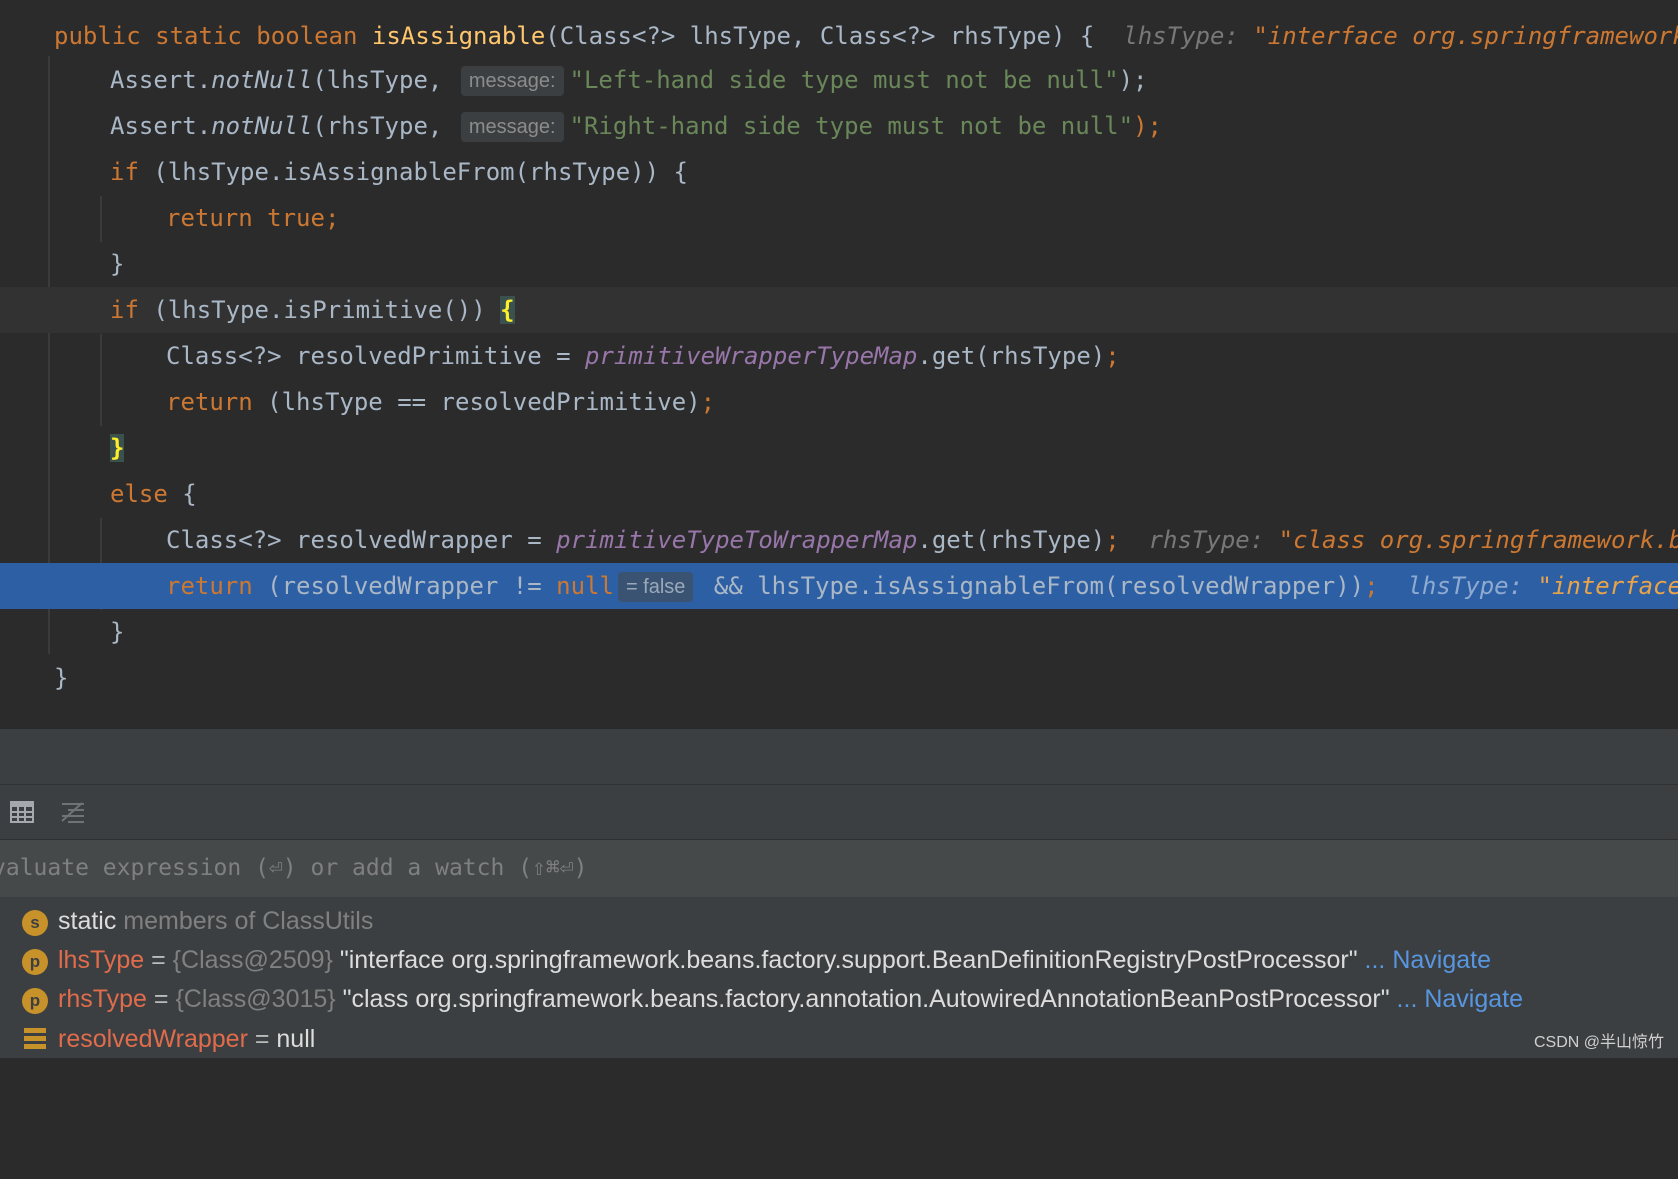  What do you see at coordinates (35, 923) in the screenshot?
I see `static-badge-icon: s` at bounding box center [35, 923].